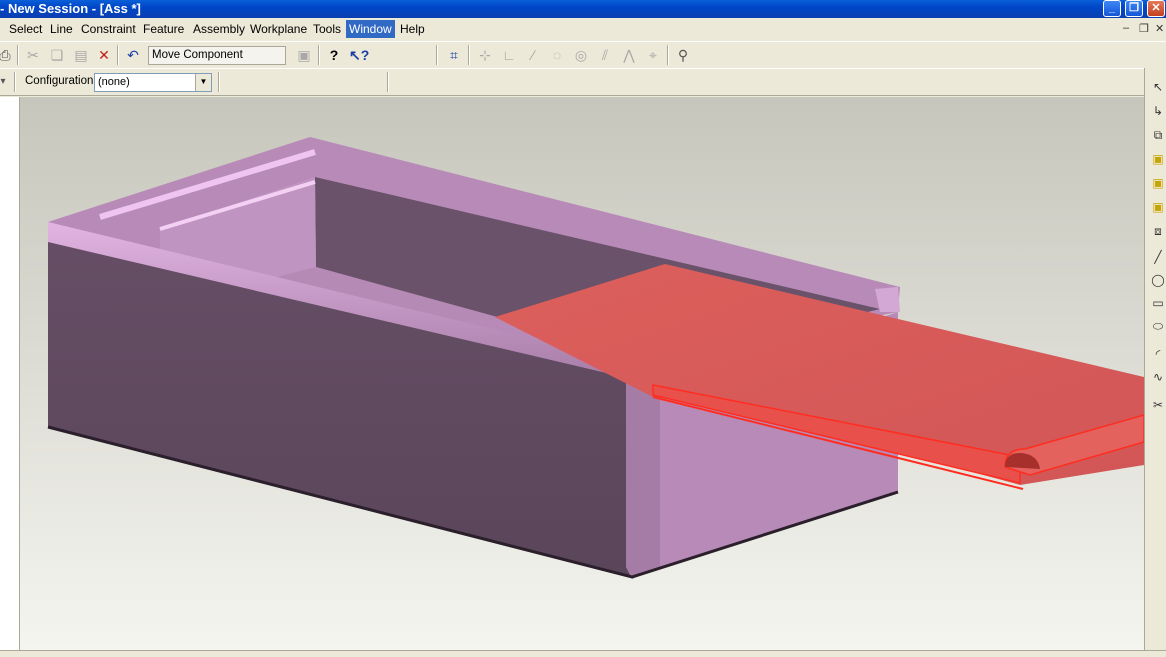 The width and height of the screenshot is (1166, 657). What do you see at coordinates (1157, 231) in the screenshot?
I see `select-assembly-icon: ⧈` at bounding box center [1157, 231].